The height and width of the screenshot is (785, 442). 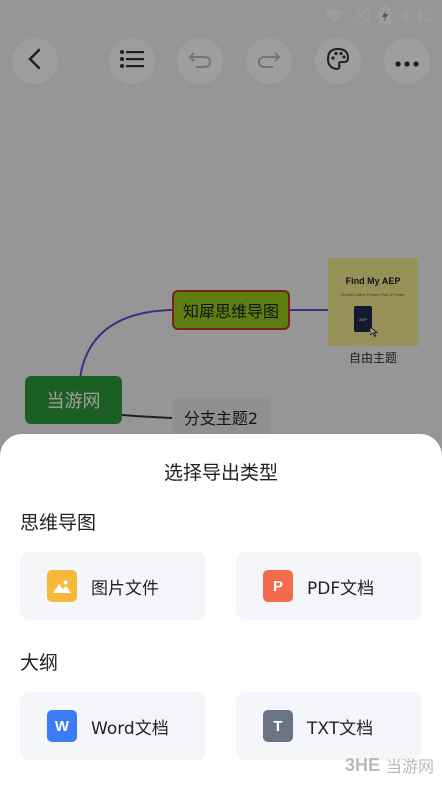 I want to click on export-txt-label: TXT文档, so click(x=340, y=728).